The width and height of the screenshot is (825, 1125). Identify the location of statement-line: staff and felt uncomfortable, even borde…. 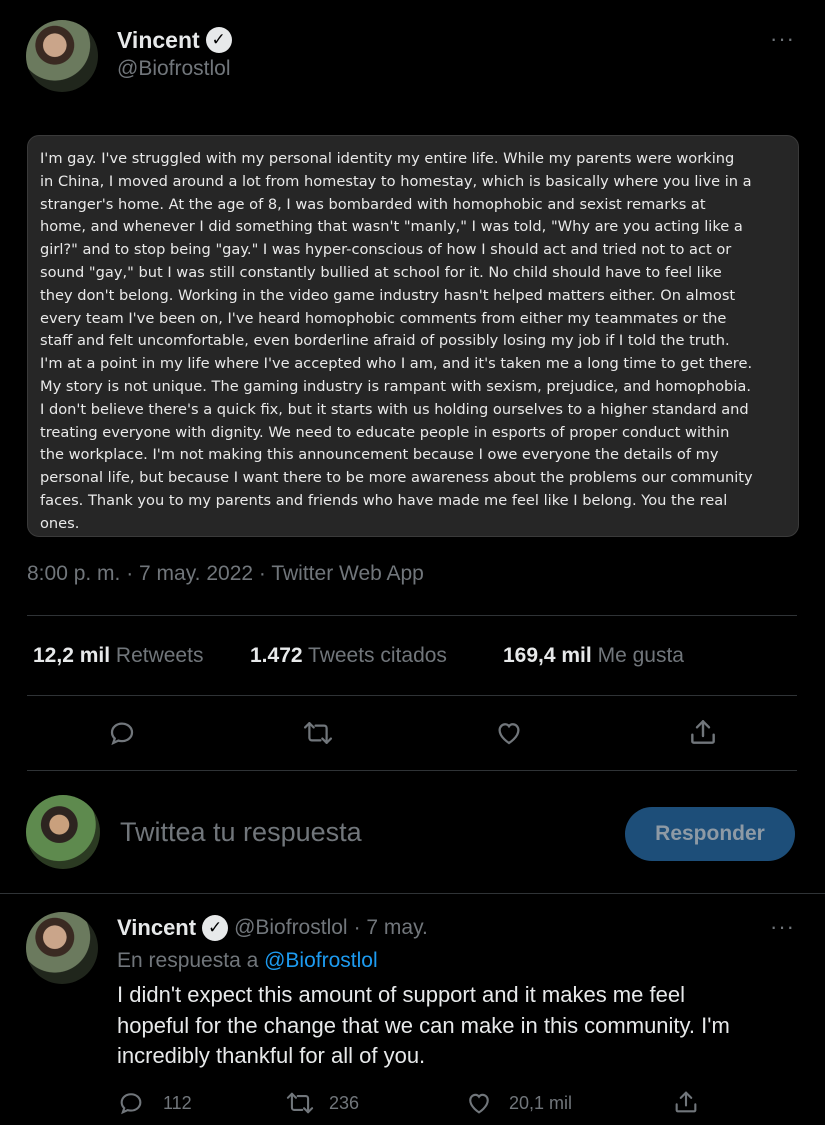
(385, 341).